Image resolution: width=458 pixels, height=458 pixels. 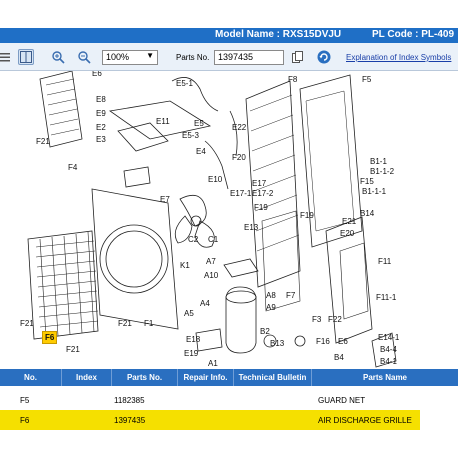 I want to click on diagram-label: B4-1, so click(x=388, y=361).